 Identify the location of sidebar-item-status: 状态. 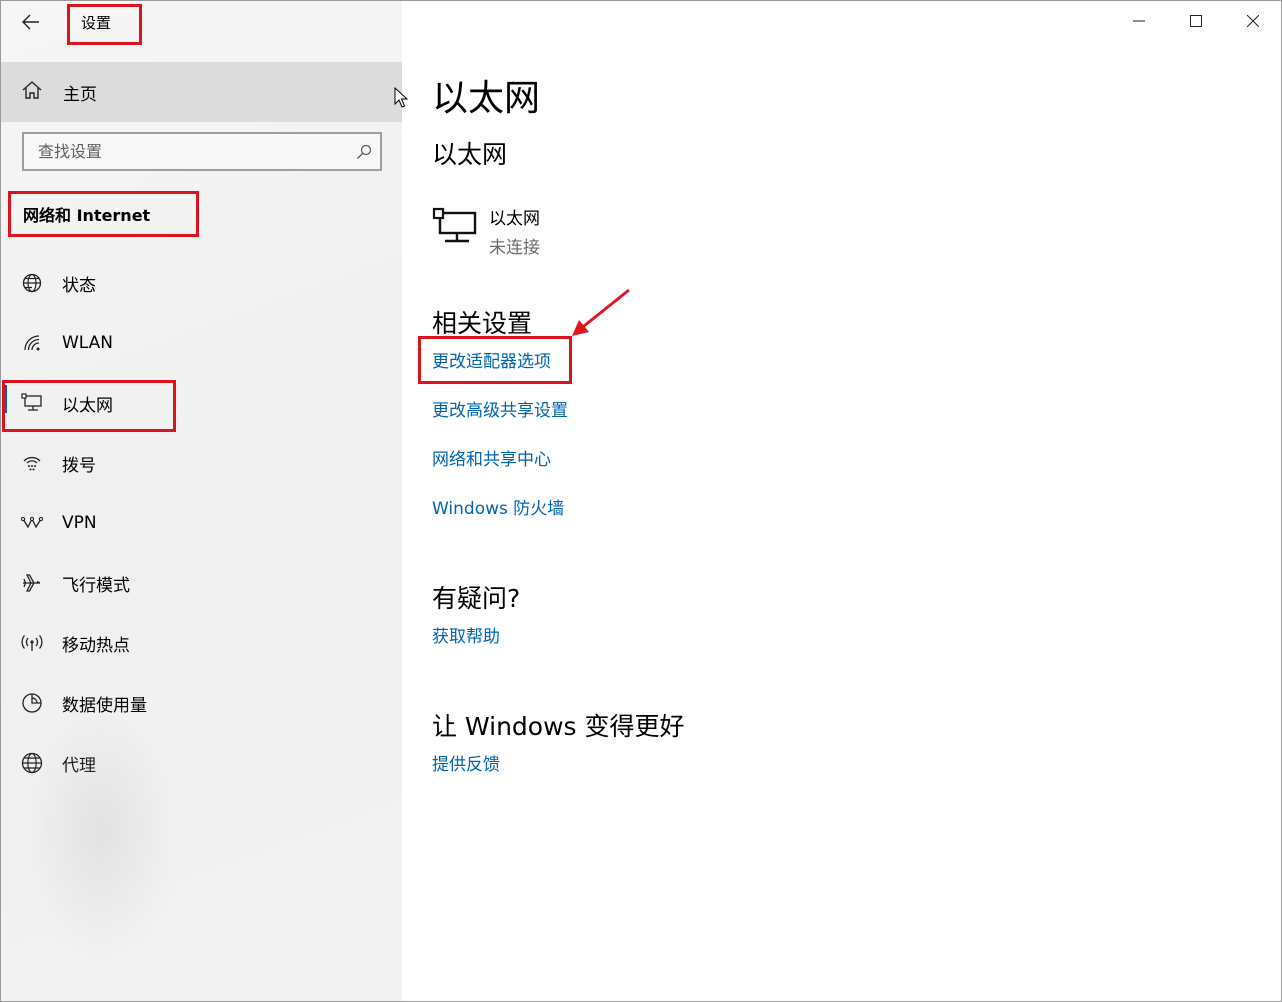
(201, 283).